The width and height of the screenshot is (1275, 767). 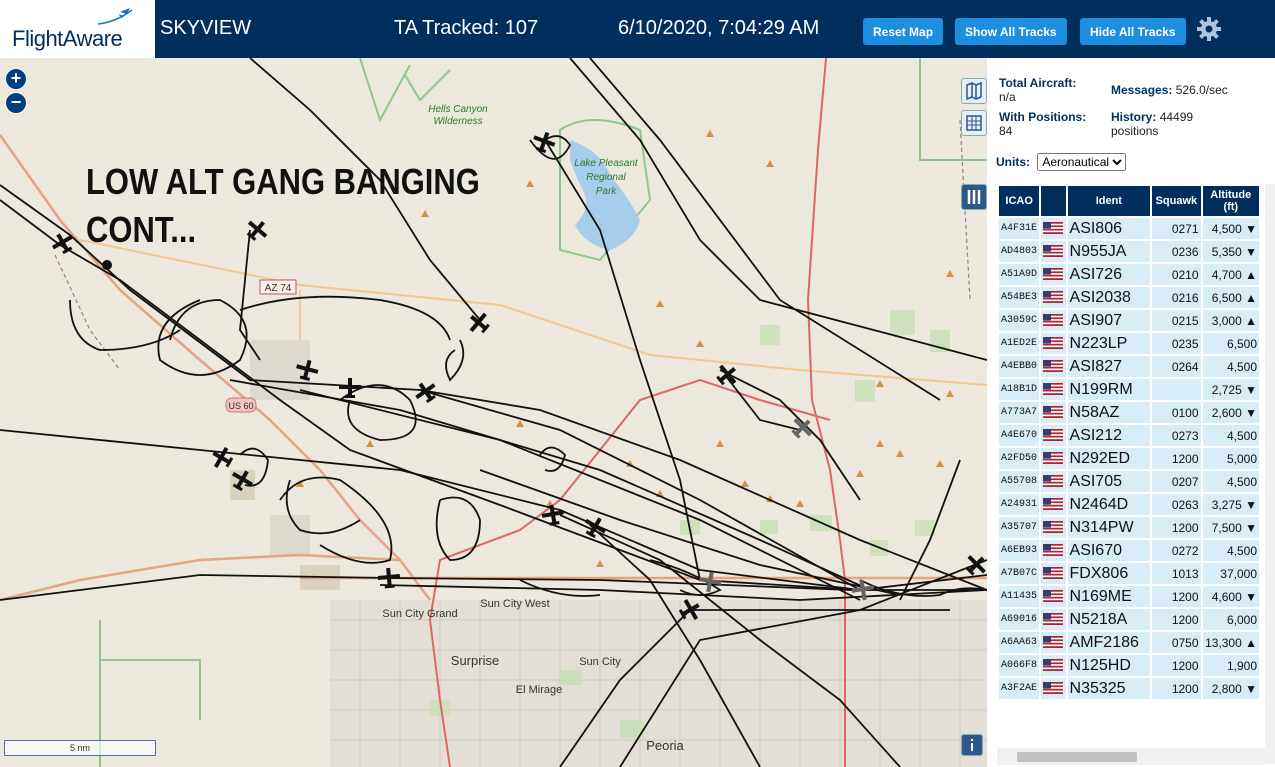 I want to click on vertical-scrollbar, so click(x=1270, y=474).